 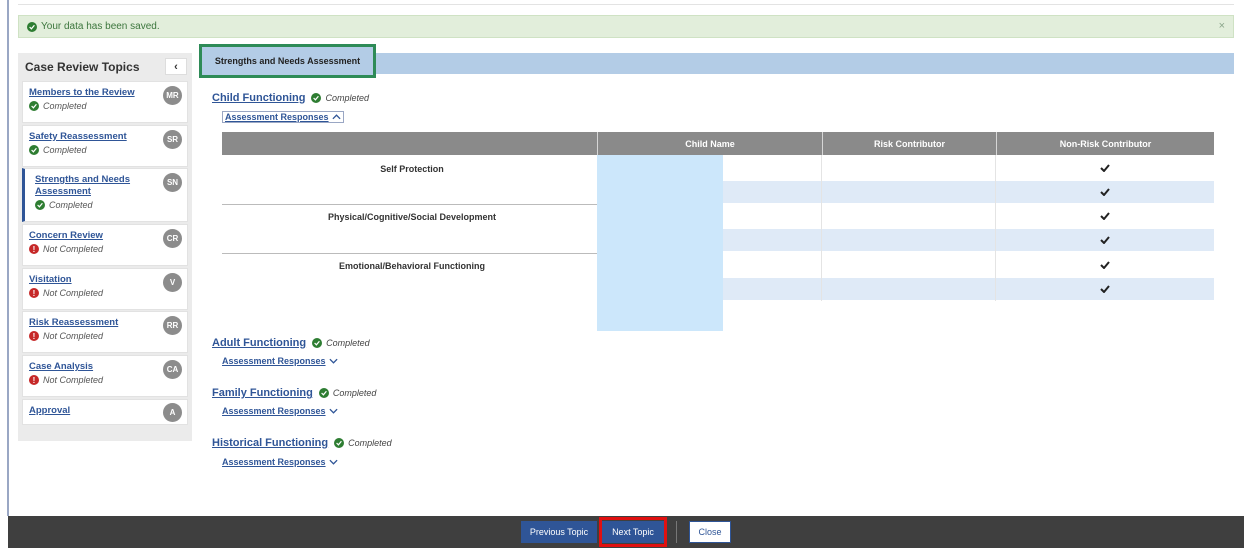 What do you see at coordinates (85, 411) in the screenshot?
I see `sidebar-item-label: Approval` at bounding box center [85, 411].